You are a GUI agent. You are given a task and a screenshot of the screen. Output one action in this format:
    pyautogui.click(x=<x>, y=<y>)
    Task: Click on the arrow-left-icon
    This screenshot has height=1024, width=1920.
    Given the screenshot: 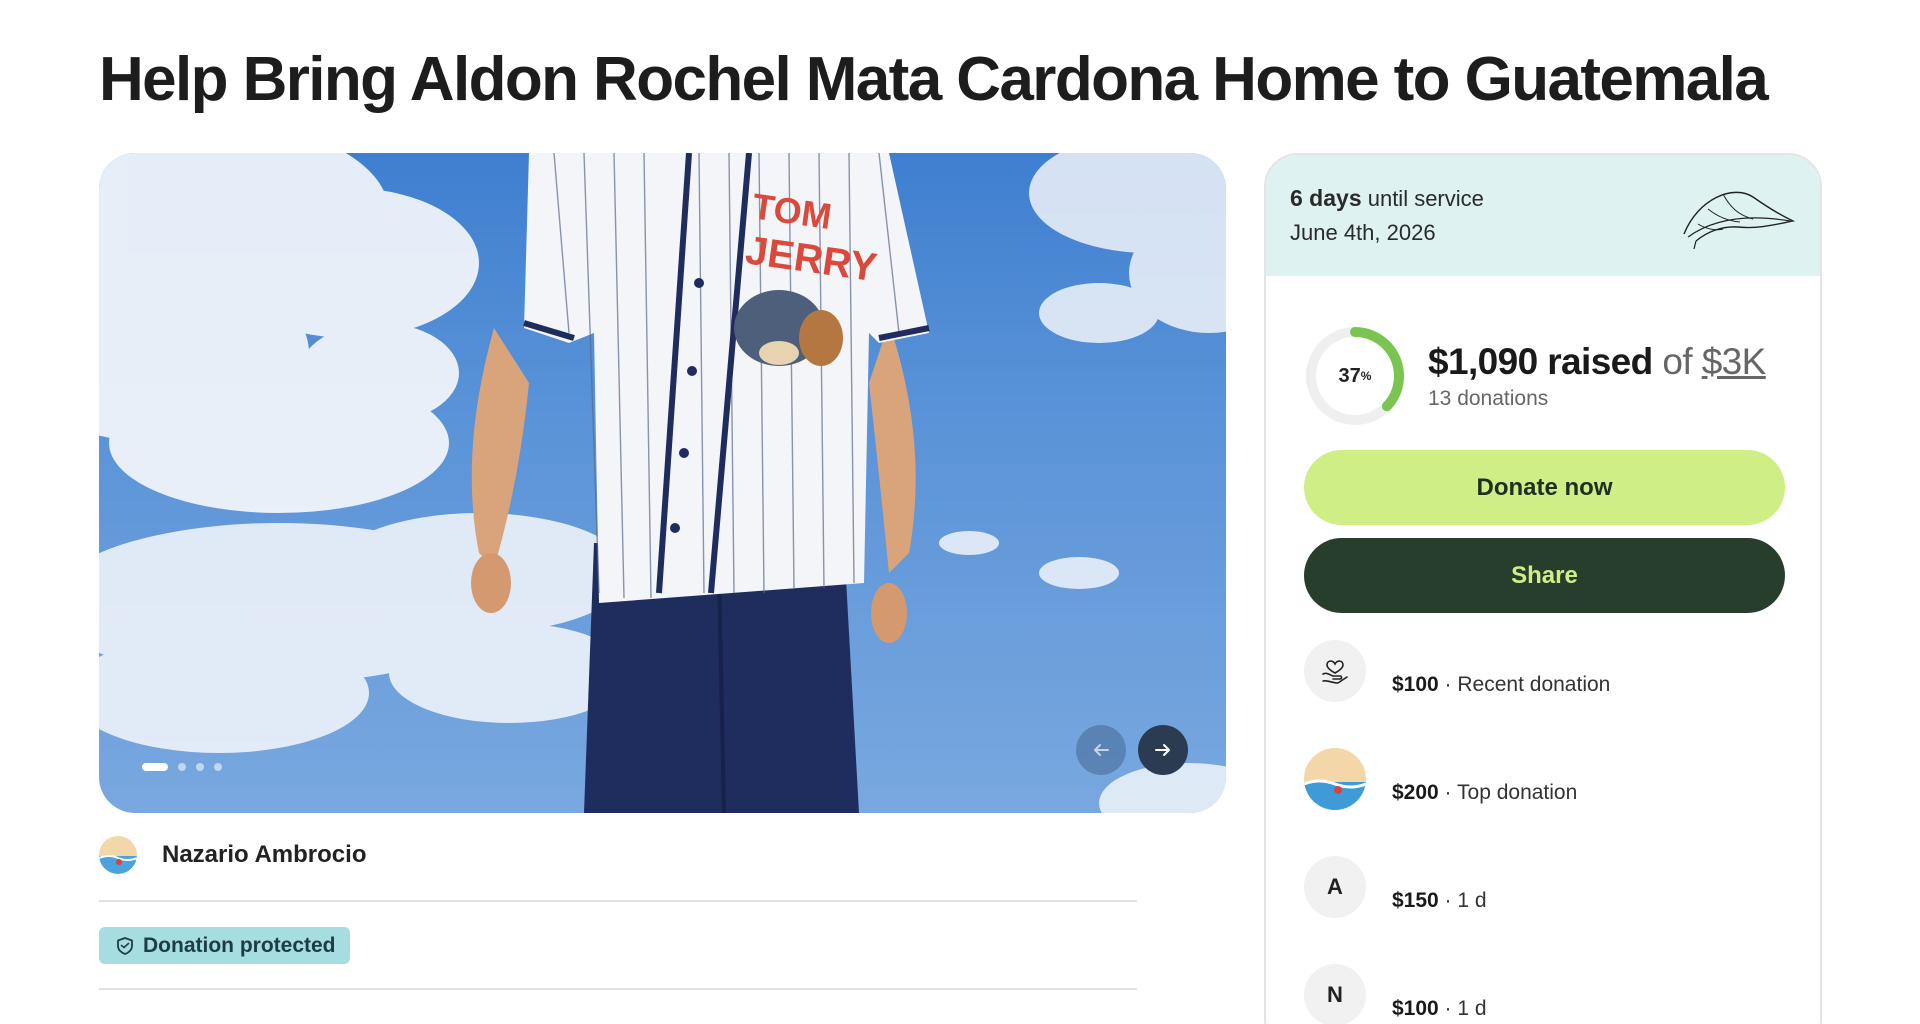 What is the action you would take?
    pyautogui.click(x=1101, y=750)
    